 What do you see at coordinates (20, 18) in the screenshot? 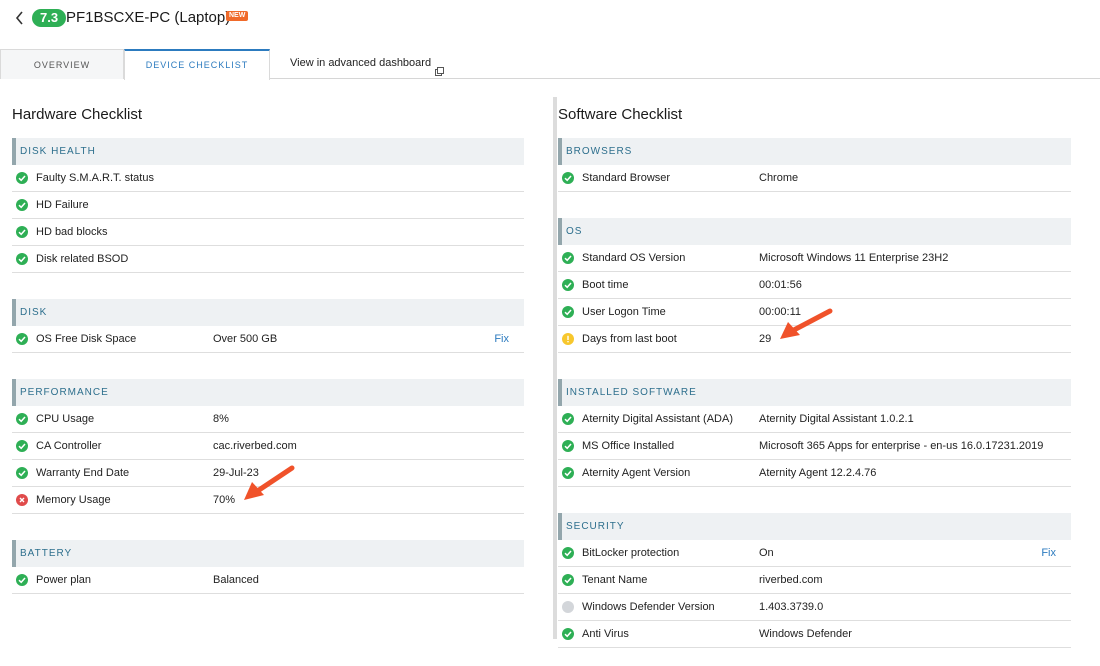
I see `back-chevron-icon` at bounding box center [20, 18].